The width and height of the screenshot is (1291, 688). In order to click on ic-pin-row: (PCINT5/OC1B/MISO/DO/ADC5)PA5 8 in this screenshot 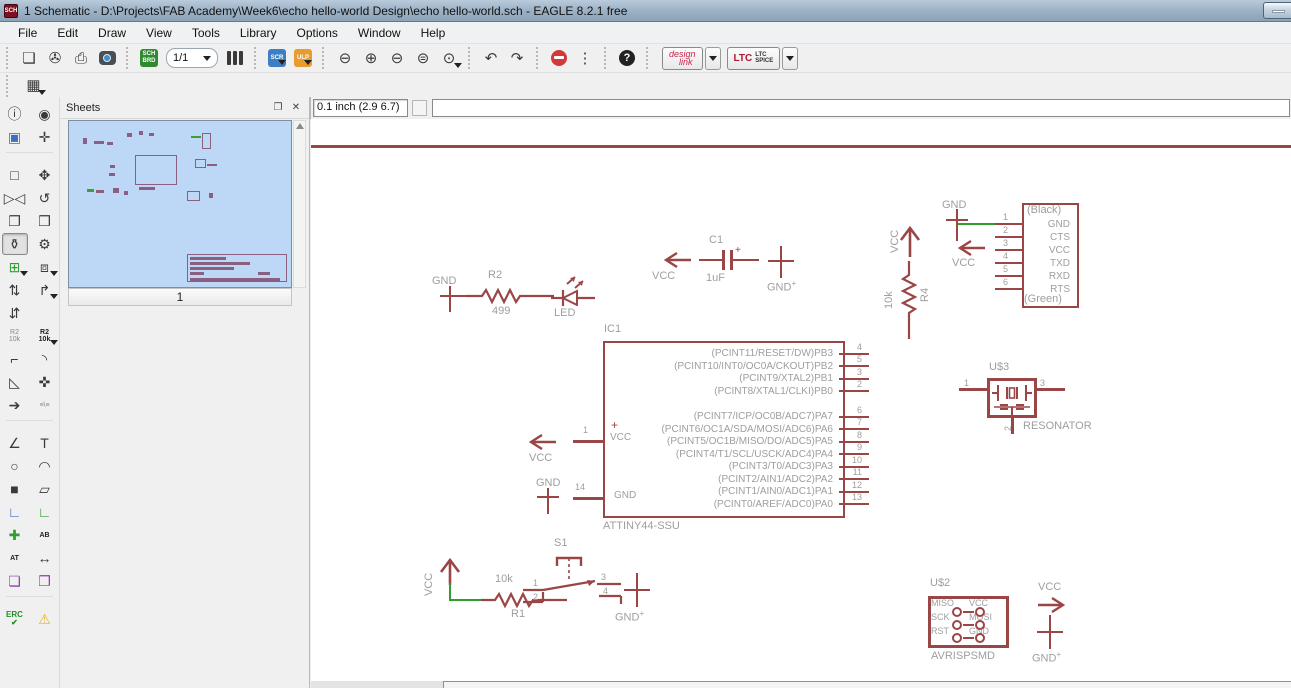, I will do `click(739, 439)`.